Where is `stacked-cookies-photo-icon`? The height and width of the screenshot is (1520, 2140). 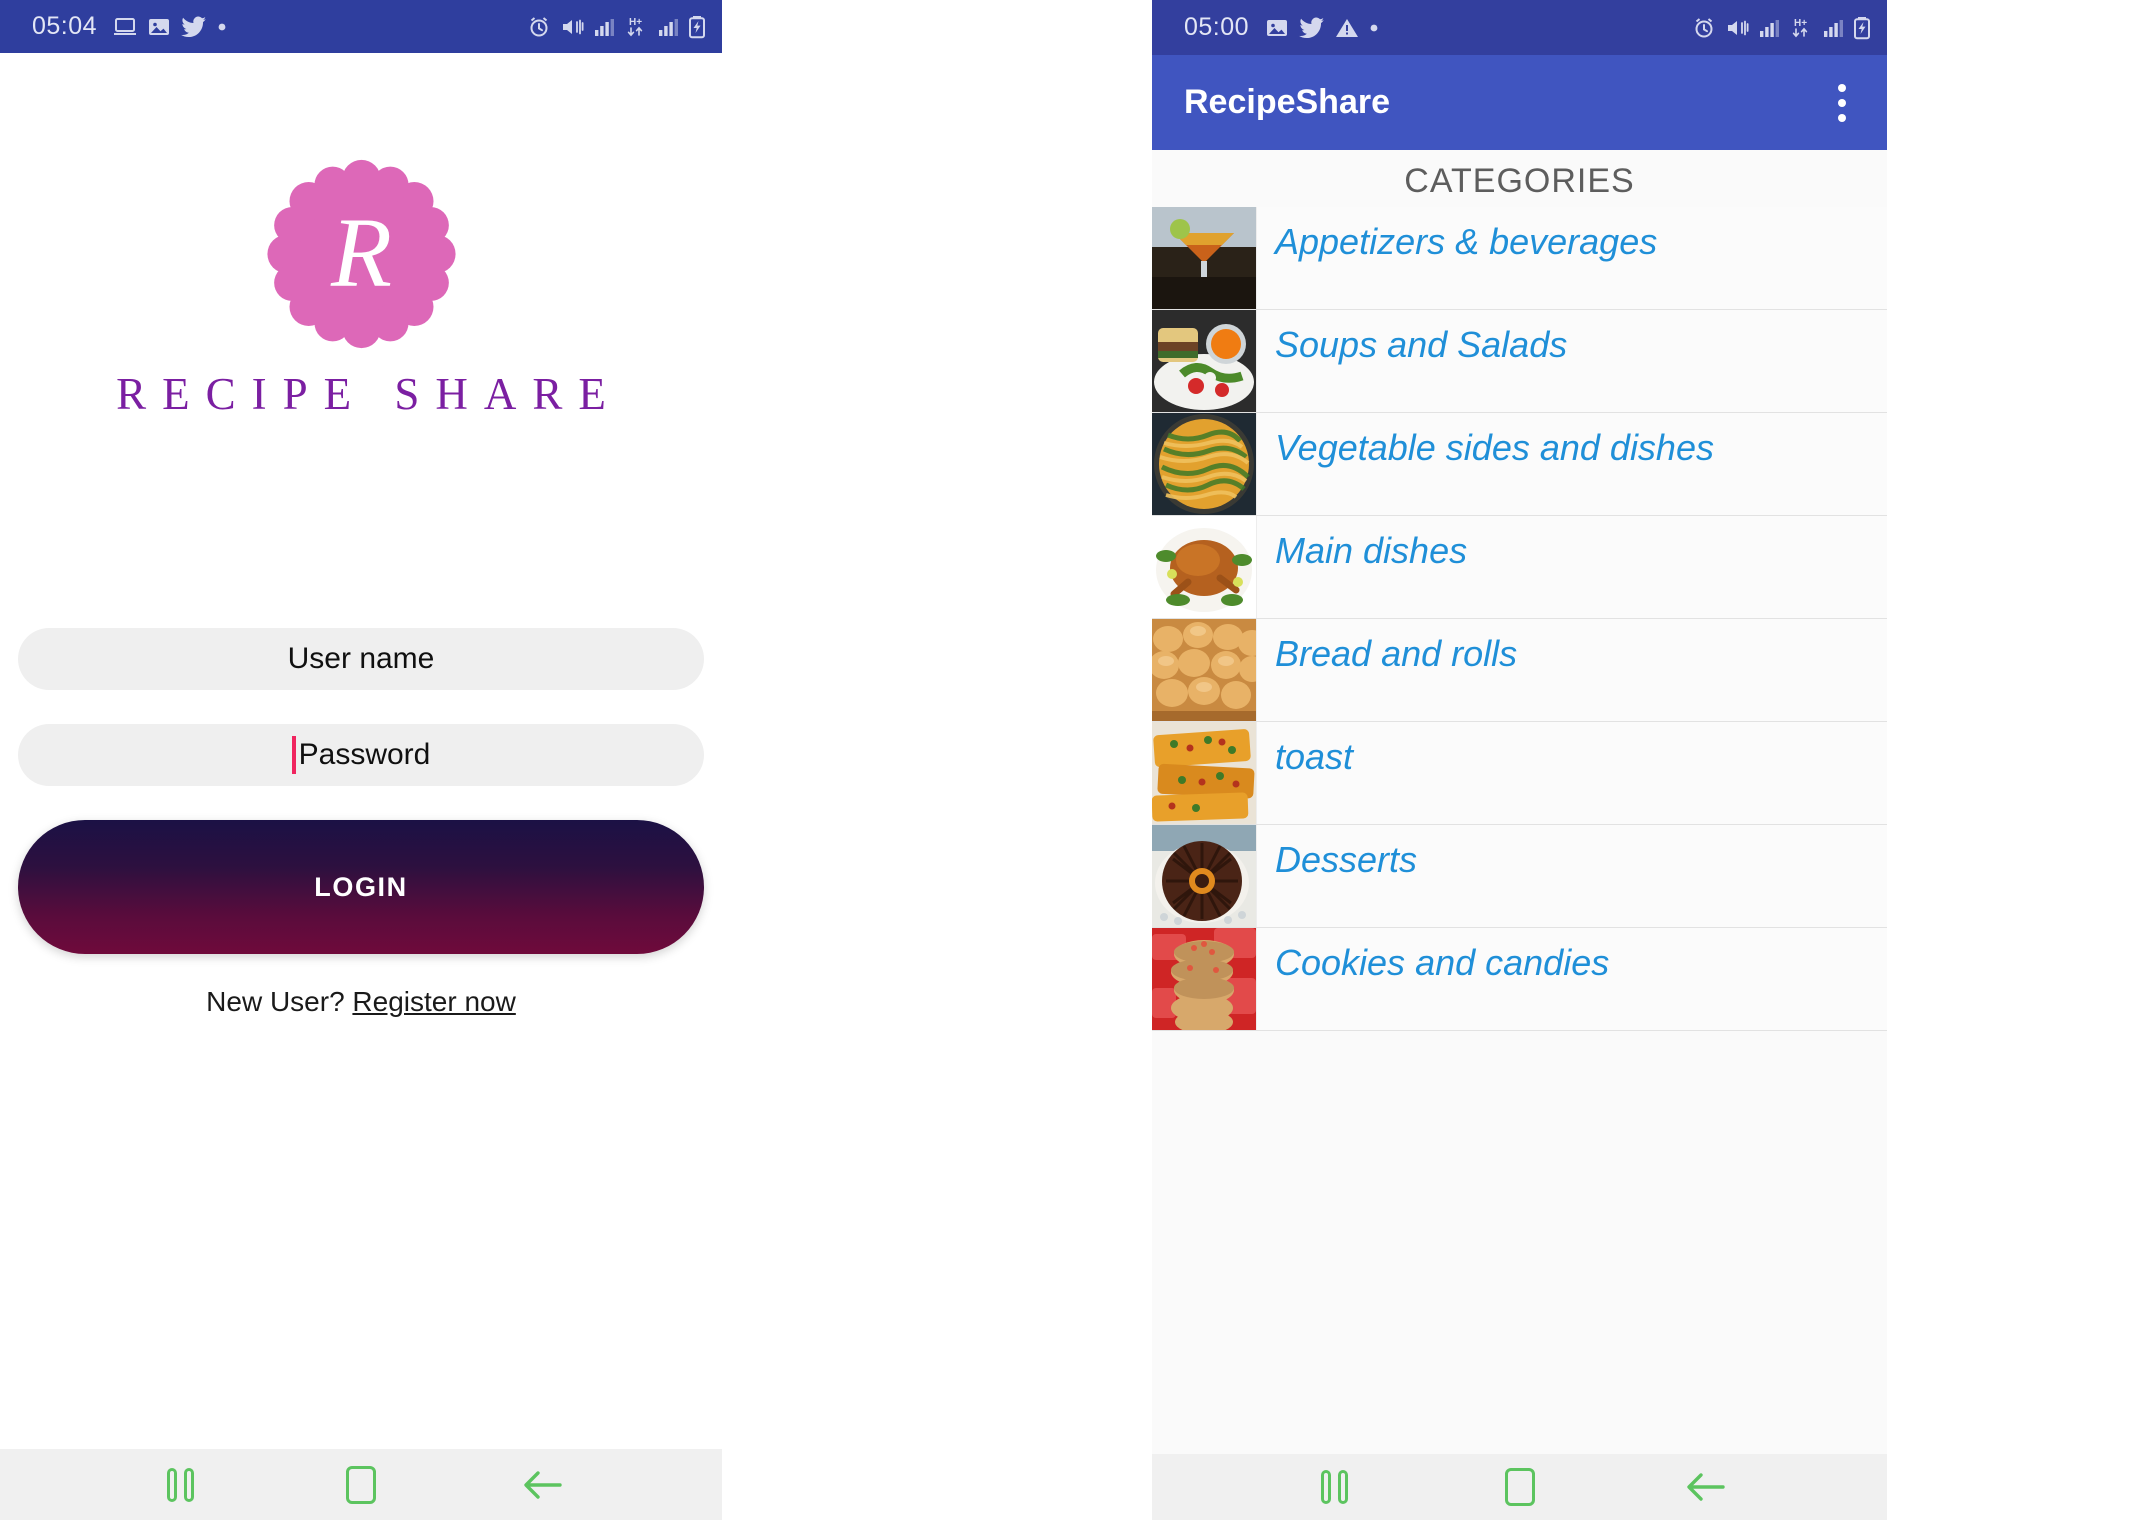 stacked-cookies-photo-icon is located at coordinates (1204, 979).